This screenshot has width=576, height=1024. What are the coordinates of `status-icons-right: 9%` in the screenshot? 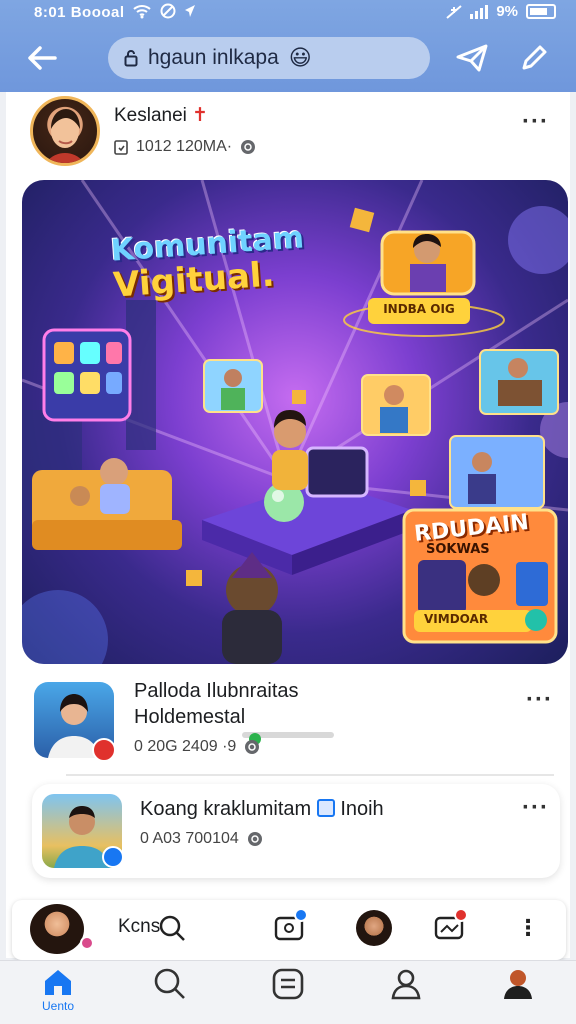 It's located at (501, 11).